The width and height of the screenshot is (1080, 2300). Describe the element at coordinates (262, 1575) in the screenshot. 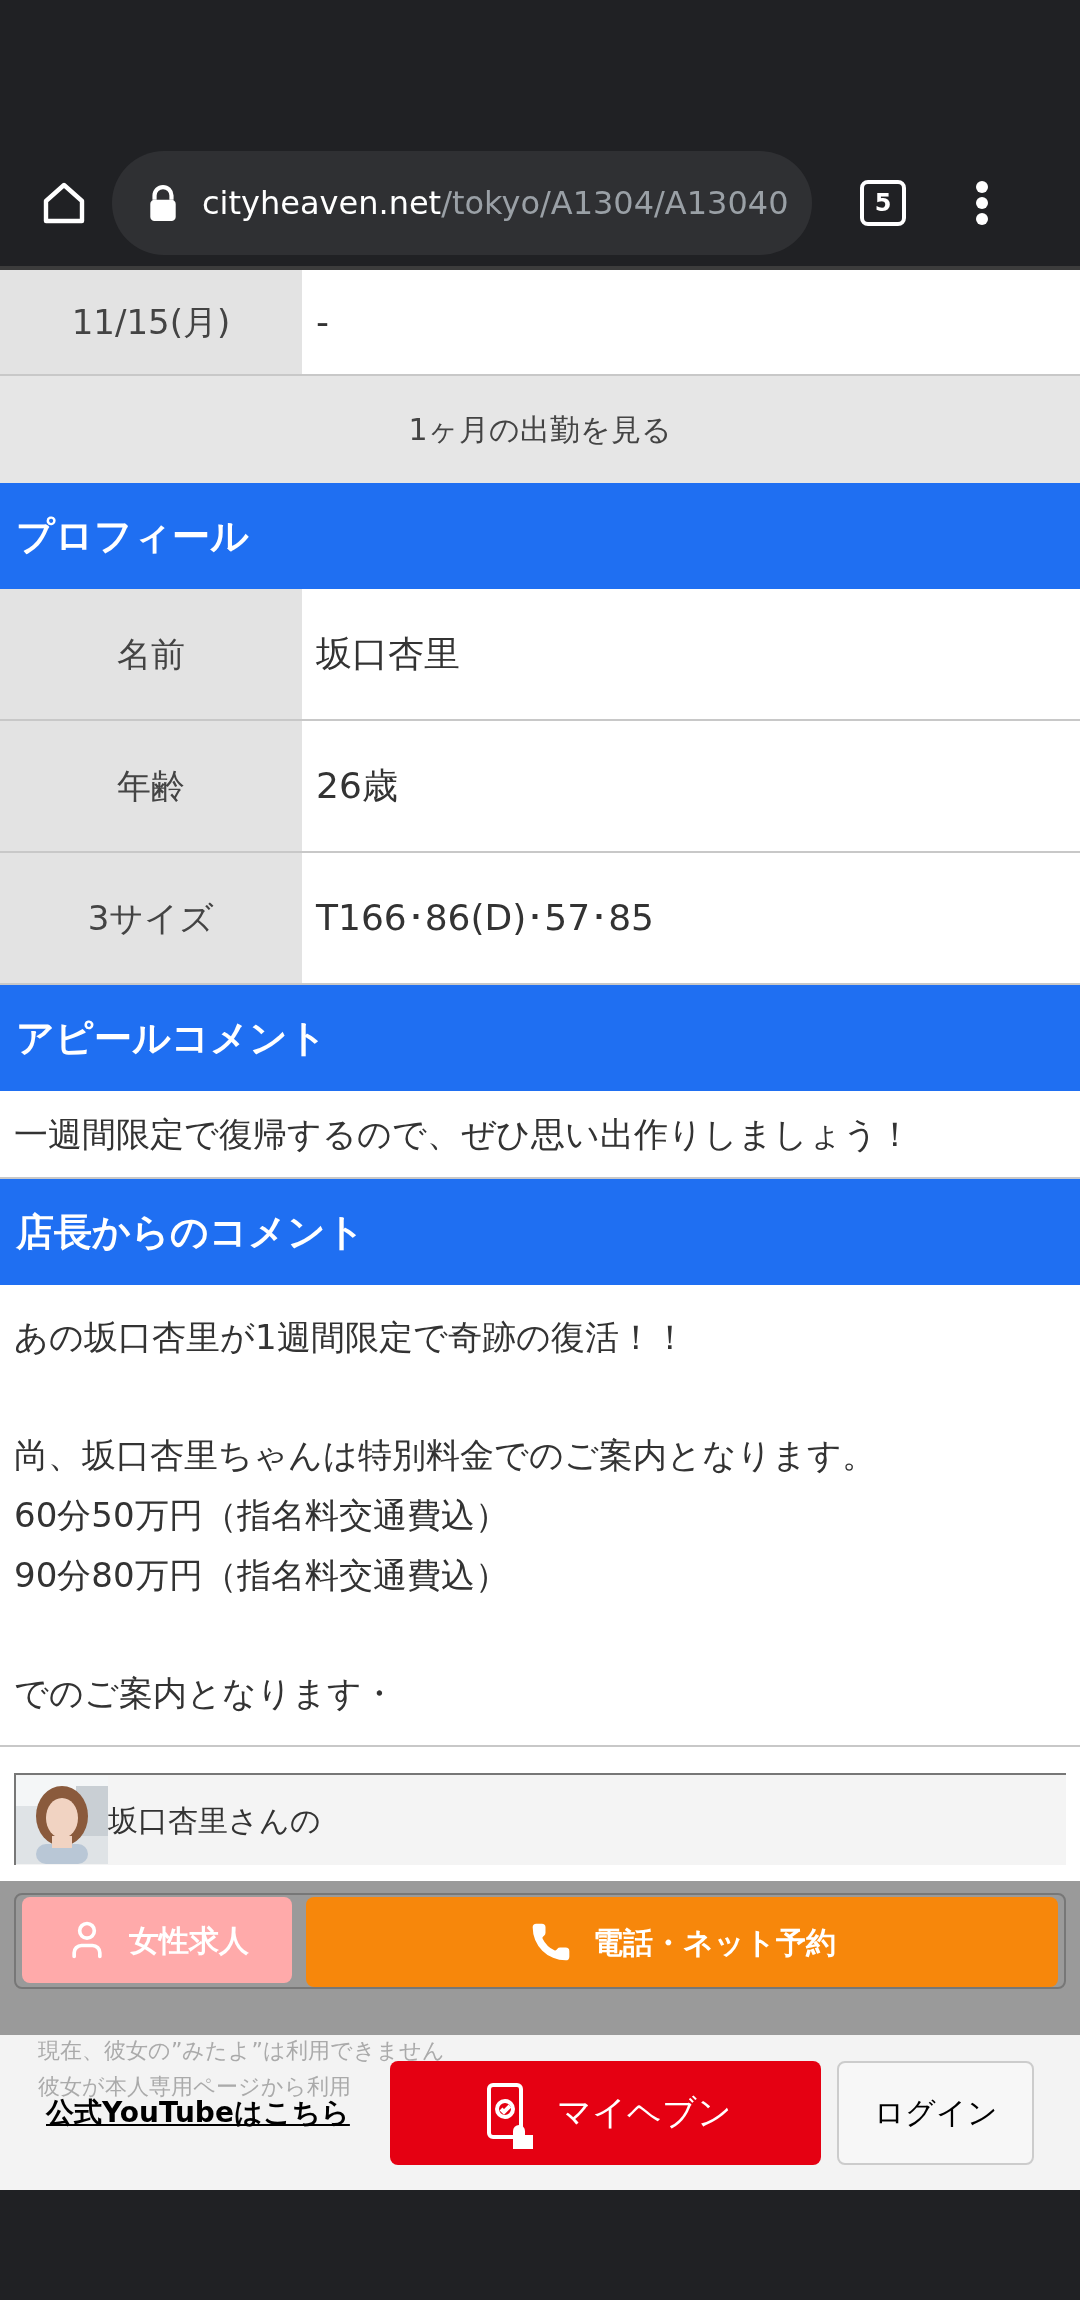

I see `comment-line: 90分80万円（指名料交通費込）` at that location.